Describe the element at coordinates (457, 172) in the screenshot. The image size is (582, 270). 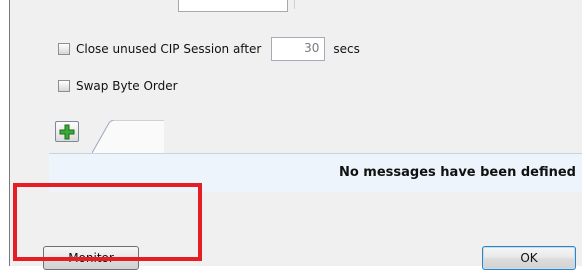
I see `no-messages-text: No messages have been defined` at that location.